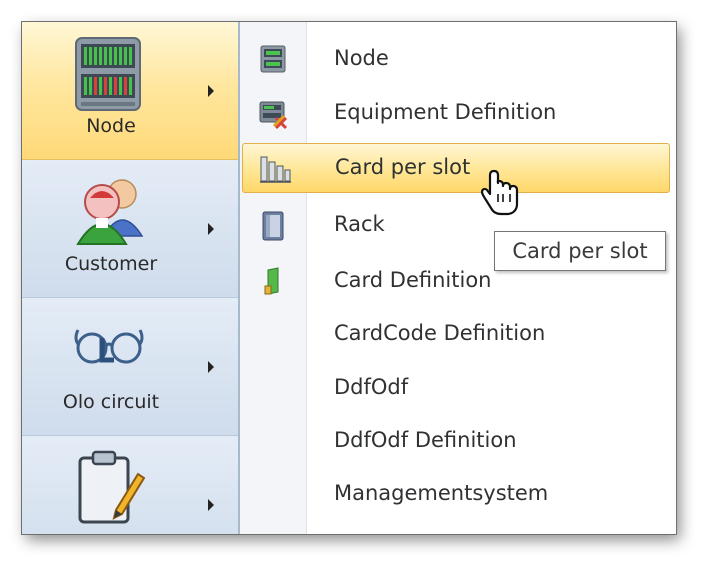 The width and height of the screenshot is (719, 578). I want to click on menu-item-label: Card per slot, so click(403, 167).